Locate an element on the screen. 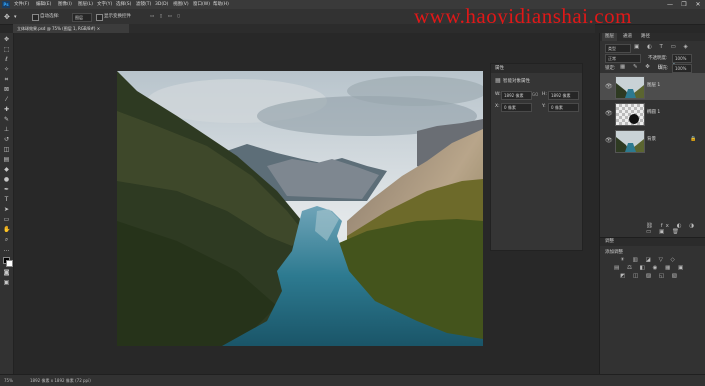  zoom-level: 75% is located at coordinates (8, 380).